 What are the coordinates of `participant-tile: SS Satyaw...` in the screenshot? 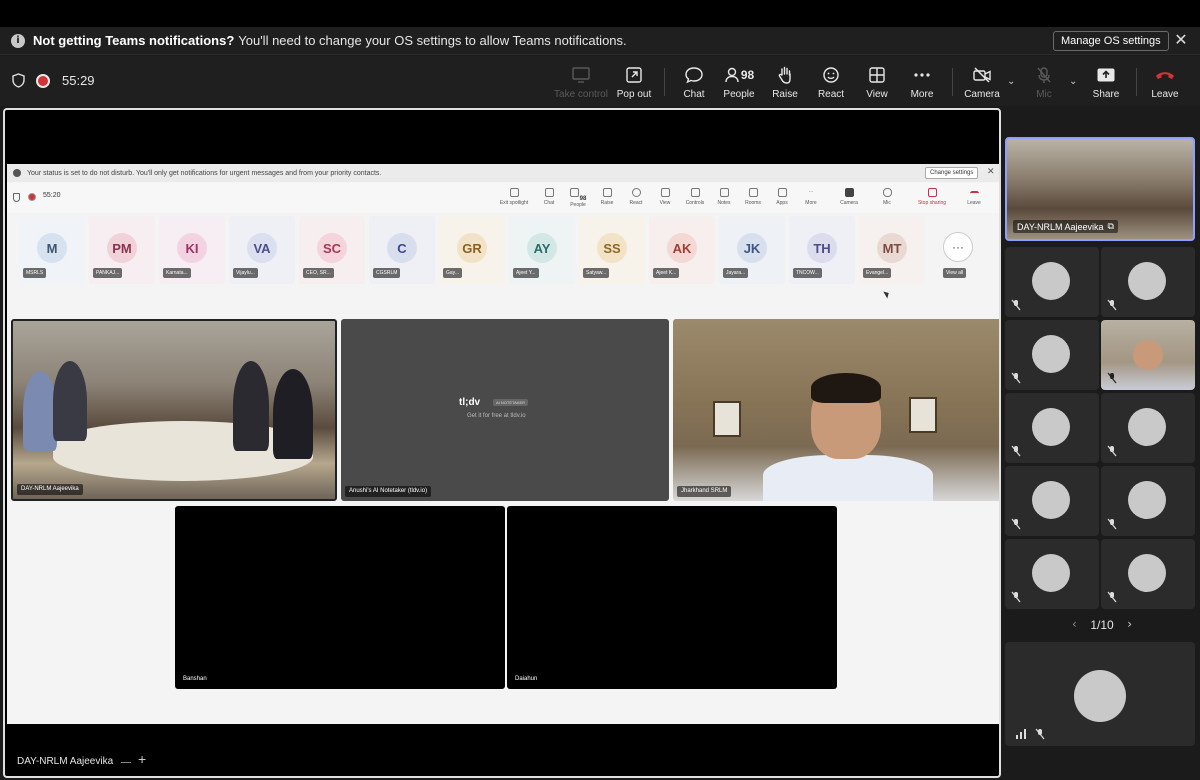 It's located at (612, 250).